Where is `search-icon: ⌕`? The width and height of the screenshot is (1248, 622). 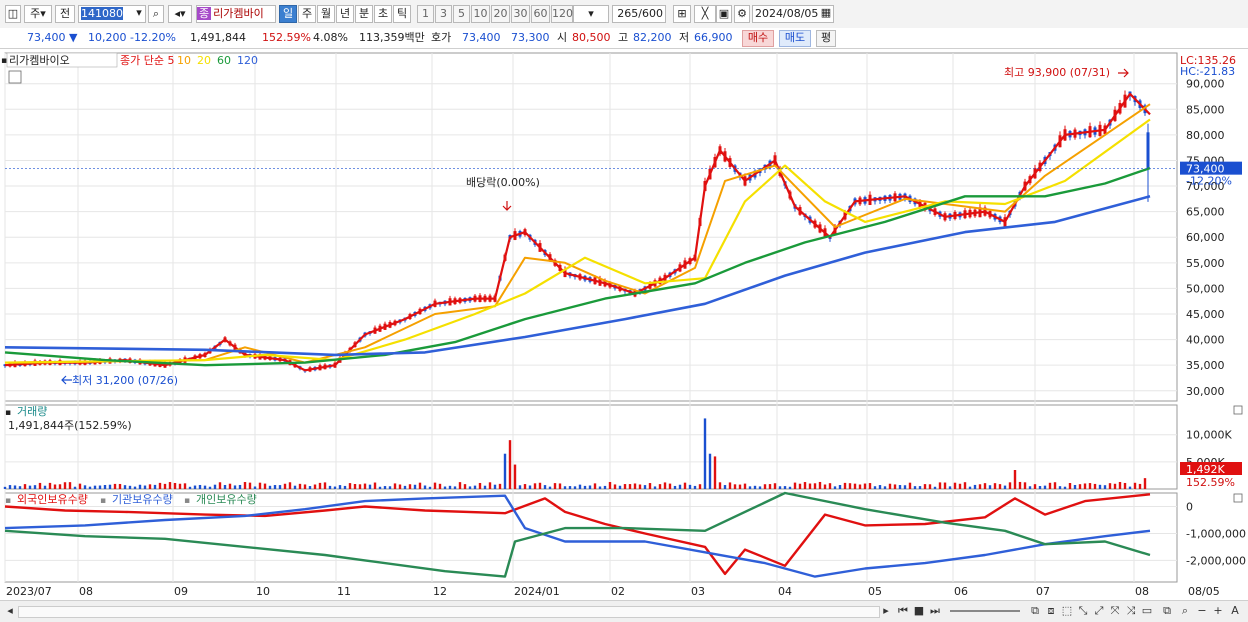 search-icon: ⌕ is located at coordinates (156, 14).